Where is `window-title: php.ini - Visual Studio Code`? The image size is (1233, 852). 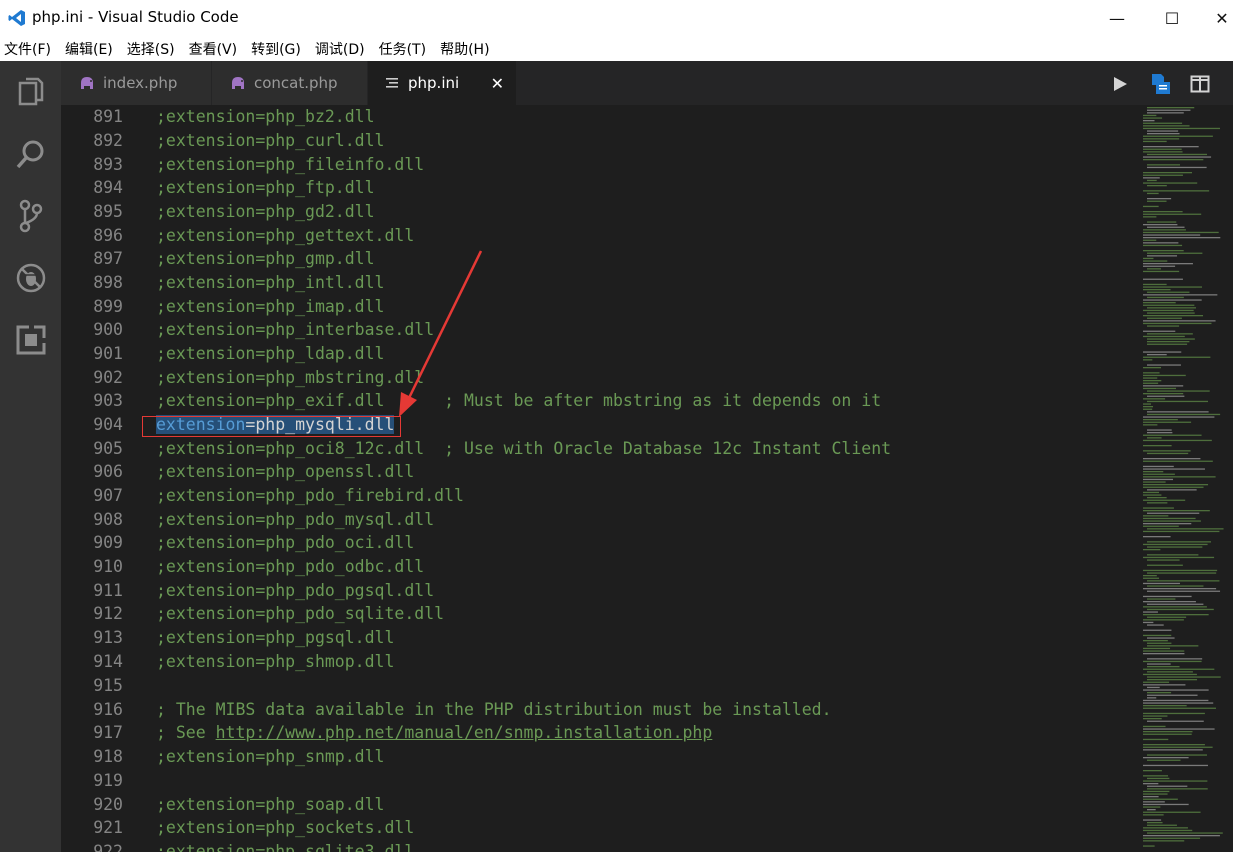
window-title: php.ini - Visual Studio Code is located at coordinates (135, 17).